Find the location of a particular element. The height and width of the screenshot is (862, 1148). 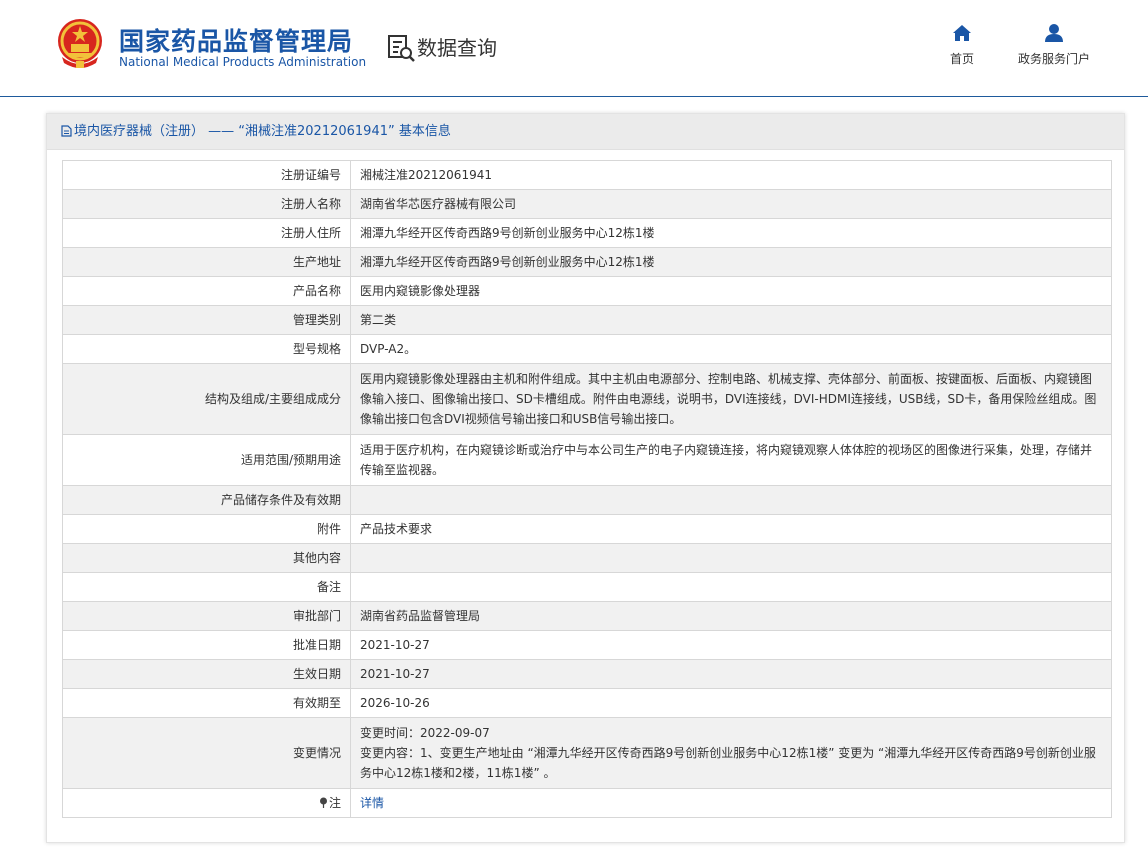

nav-home: 首页 is located at coordinates (962, 44).